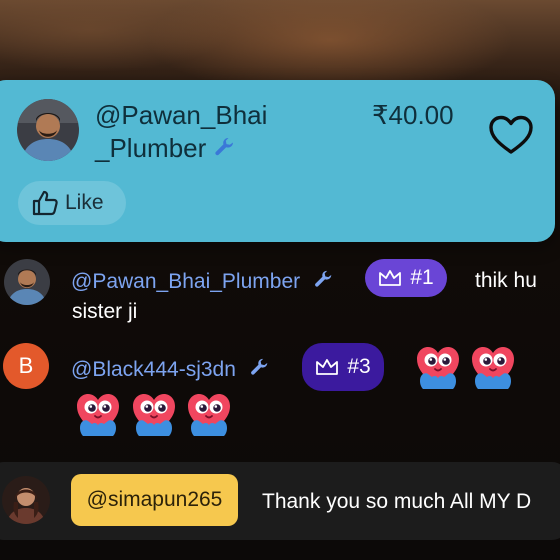 This screenshot has height=560, width=560. What do you see at coordinates (413, 115) in the screenshot?
I see `super-chat-amount: ₹40.00` at bounding box center [413, 115].